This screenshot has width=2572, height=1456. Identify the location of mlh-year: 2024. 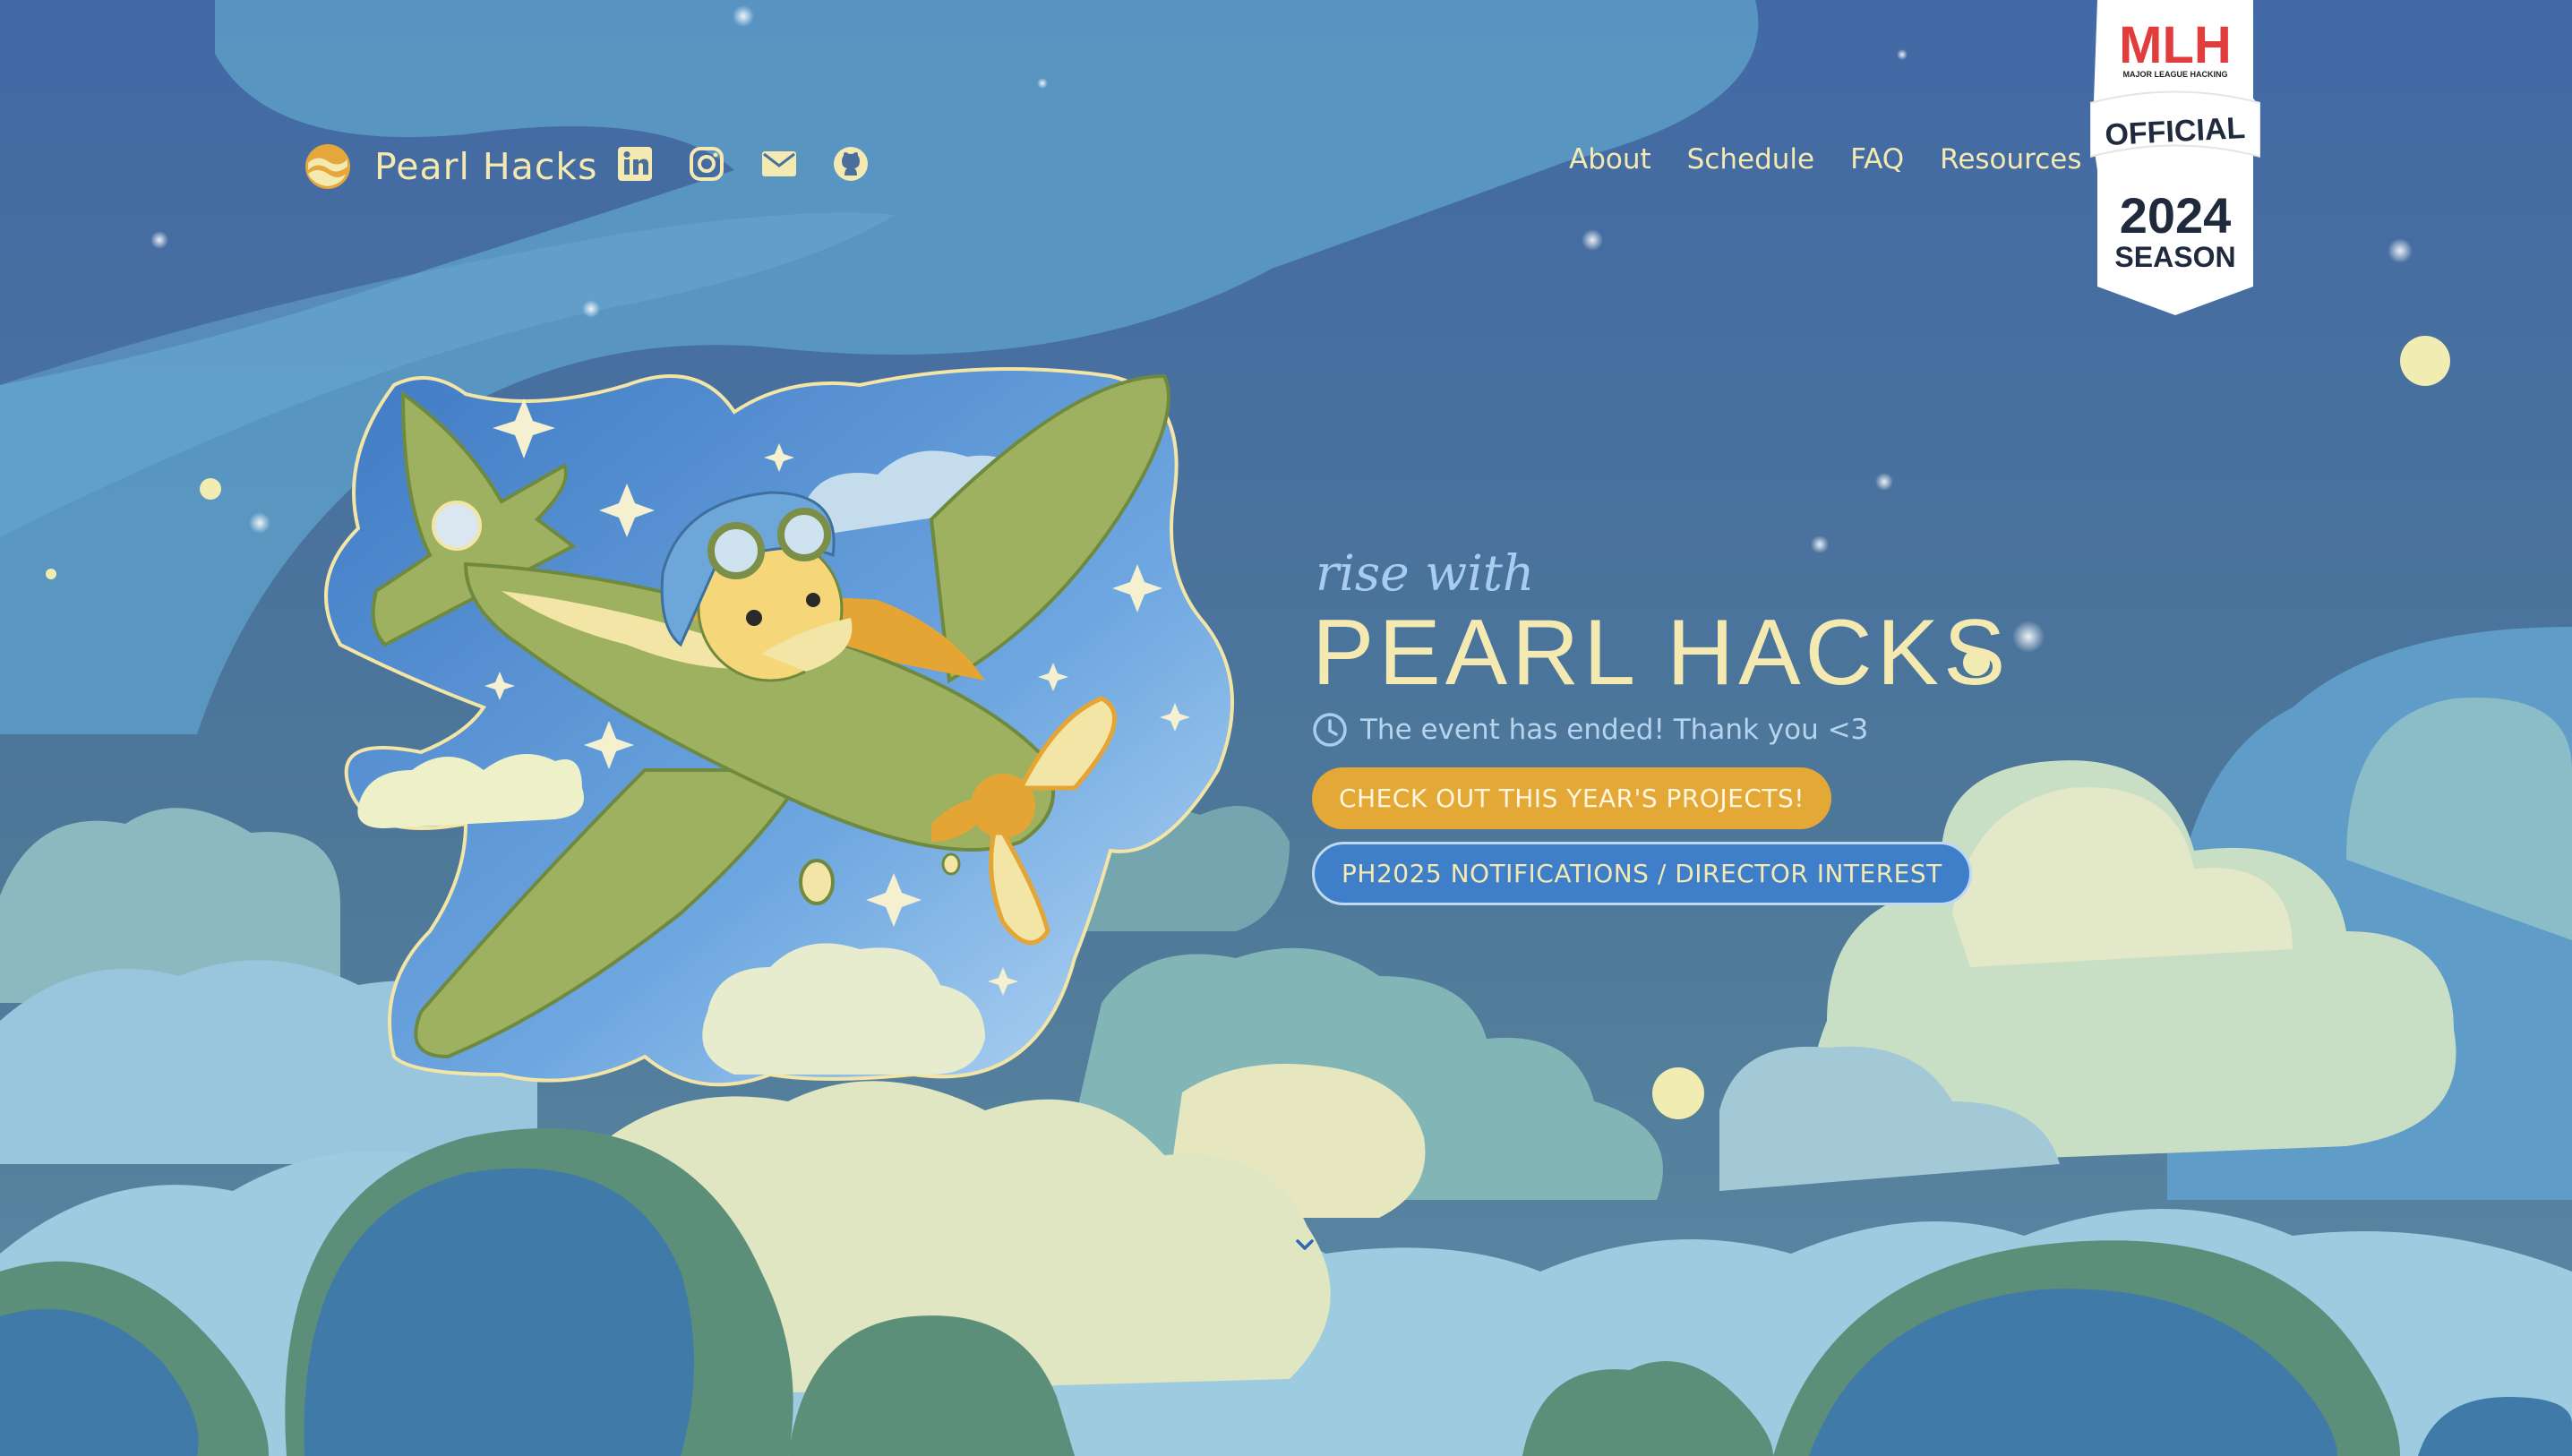
(2176, 215).